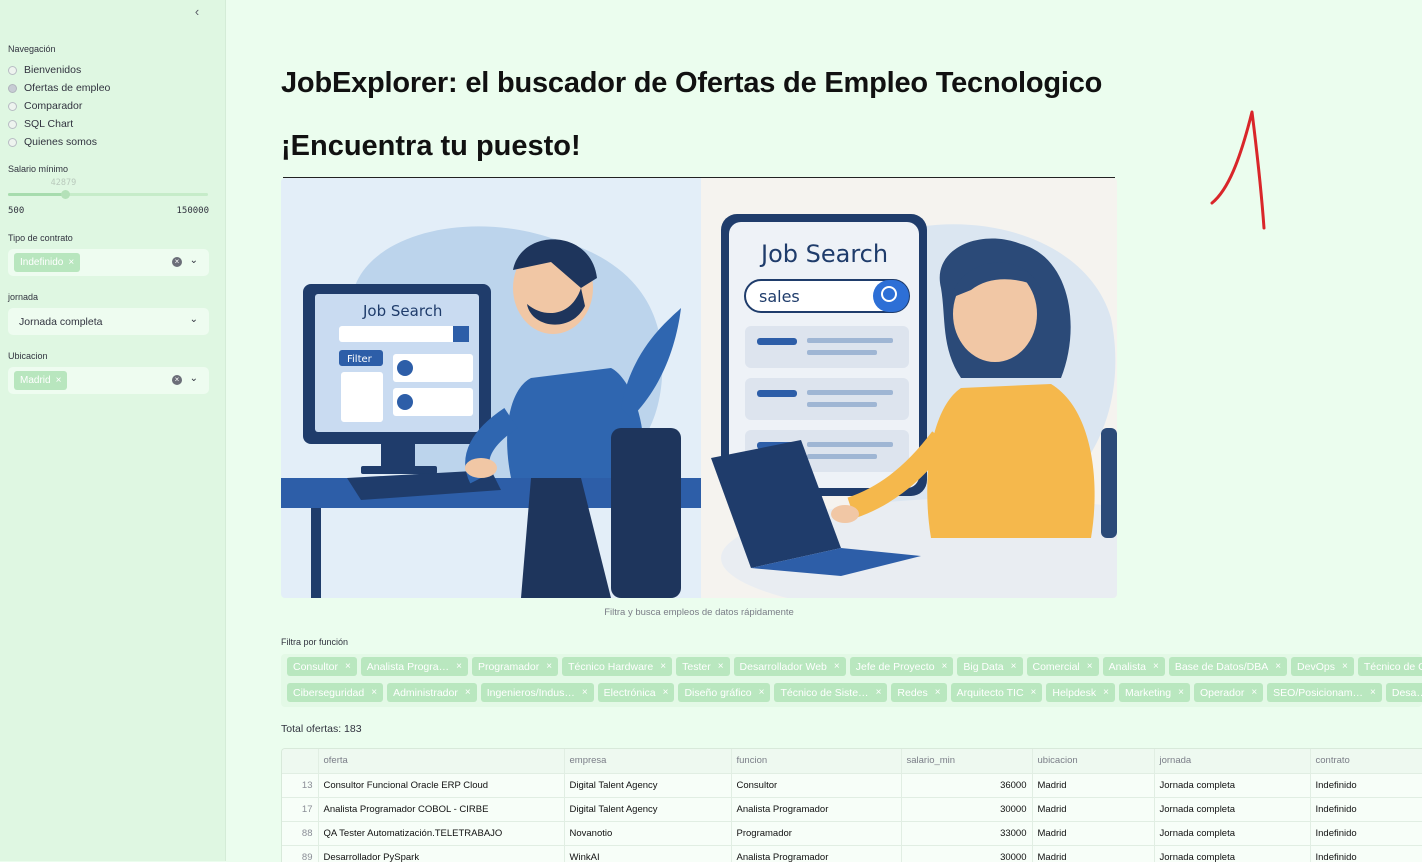  What do you see at coordinates (648, 833) in the screenshot?
I see `table-cell: Novanotio` at bounding box center [648, 833].